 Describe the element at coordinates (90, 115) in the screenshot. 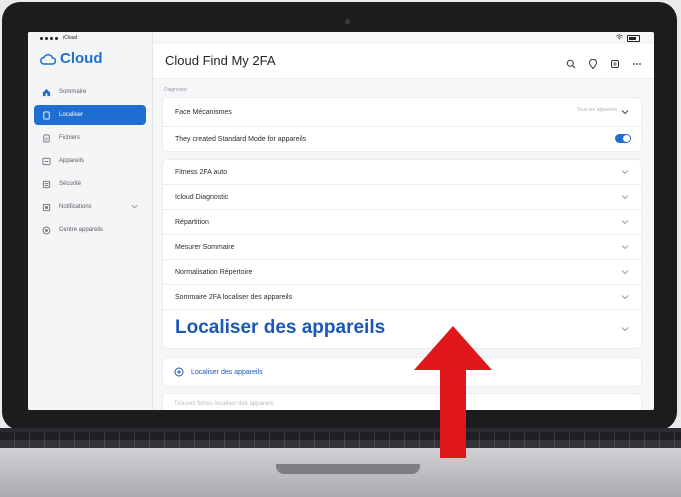

I see `sidebar-item-localiser: Localiser` at that location.